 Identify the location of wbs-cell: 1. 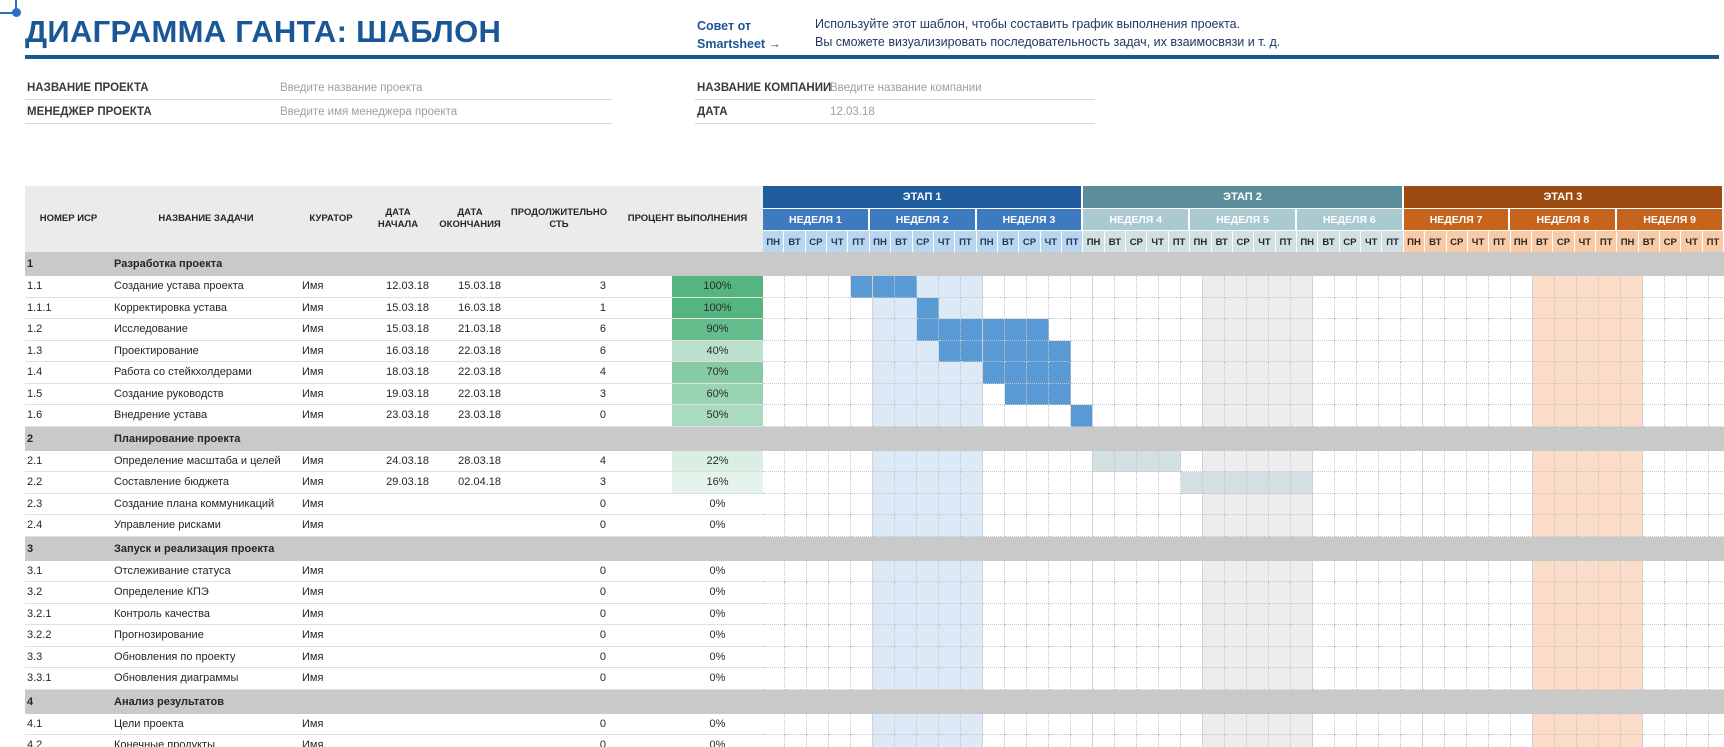
(68, 264).